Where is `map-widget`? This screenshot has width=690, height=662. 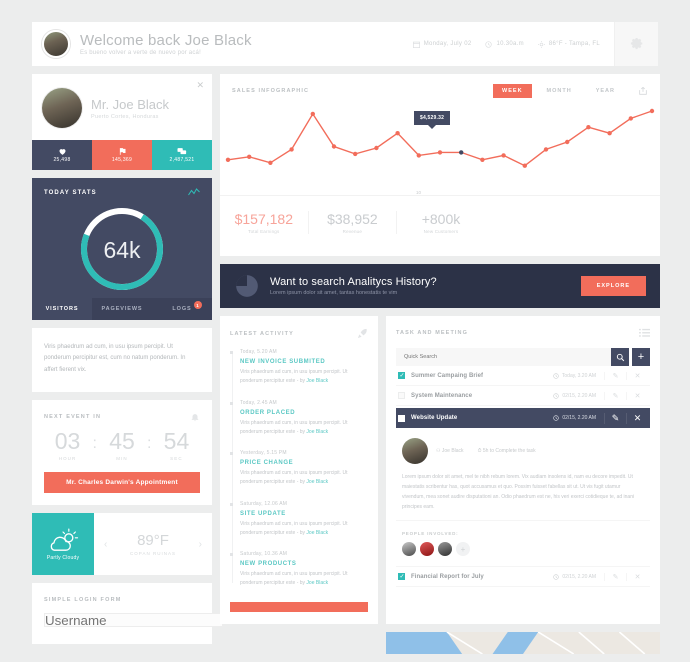
map-widget is located at coordinates (523, 642).